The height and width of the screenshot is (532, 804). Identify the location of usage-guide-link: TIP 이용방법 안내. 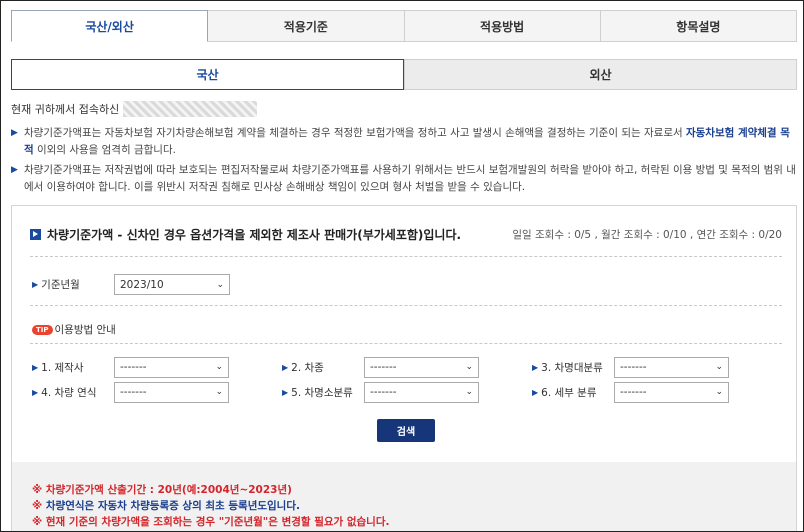
(74, 329).